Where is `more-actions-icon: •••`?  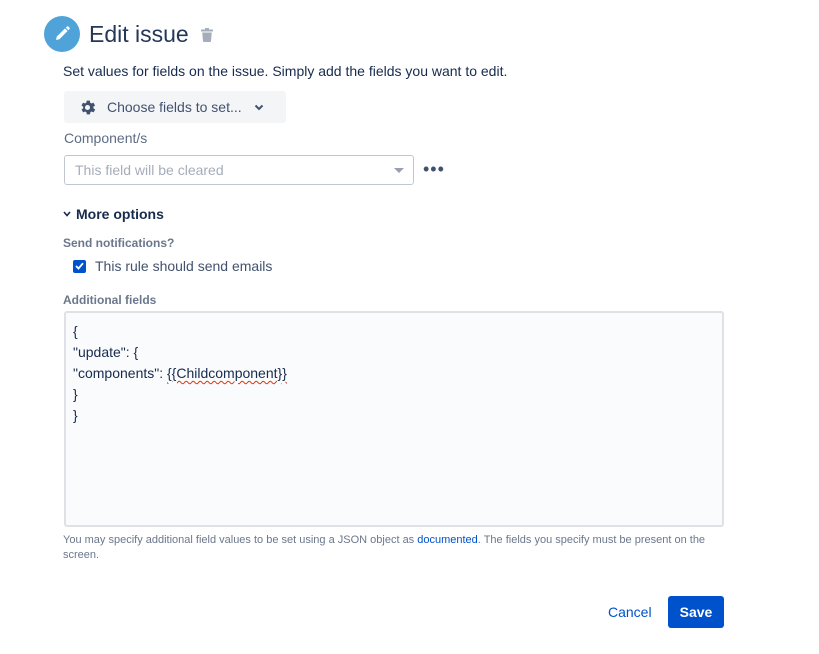
more-actions-icon: ••• is located at coordinates (434, 169).